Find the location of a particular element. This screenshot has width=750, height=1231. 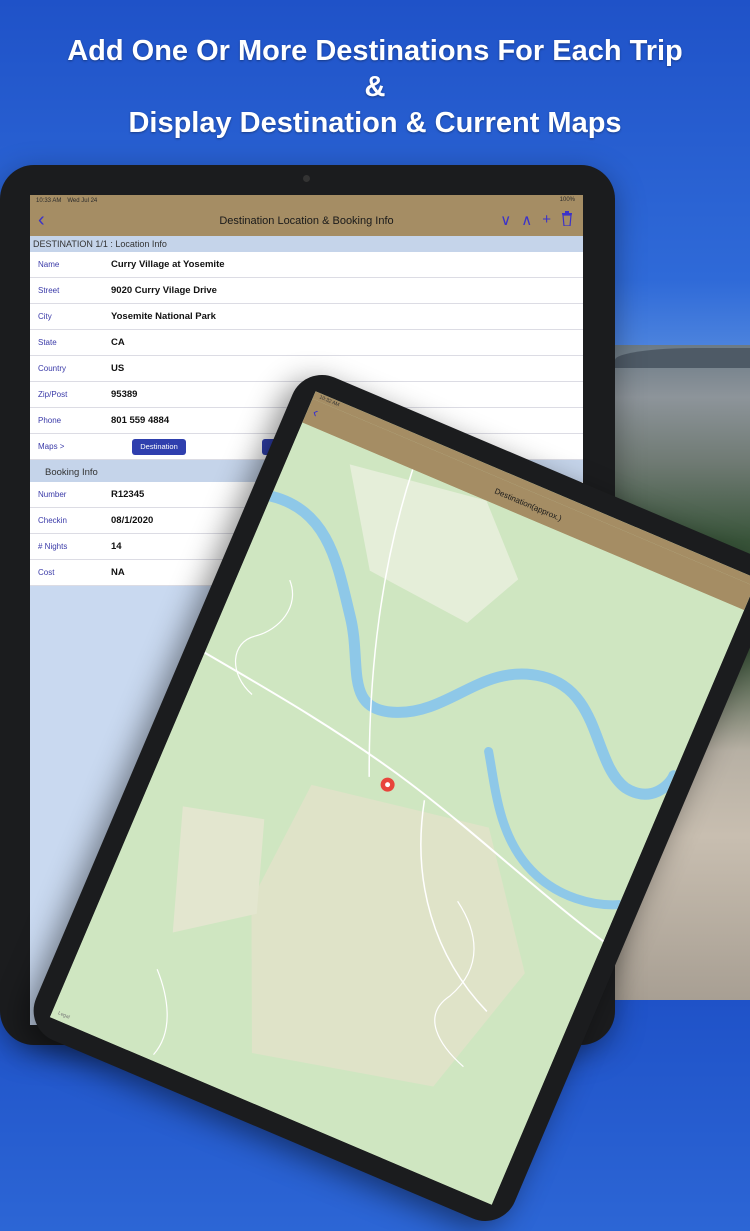

chevron-down-icon: ∨ is located at coordinates (505, 220).